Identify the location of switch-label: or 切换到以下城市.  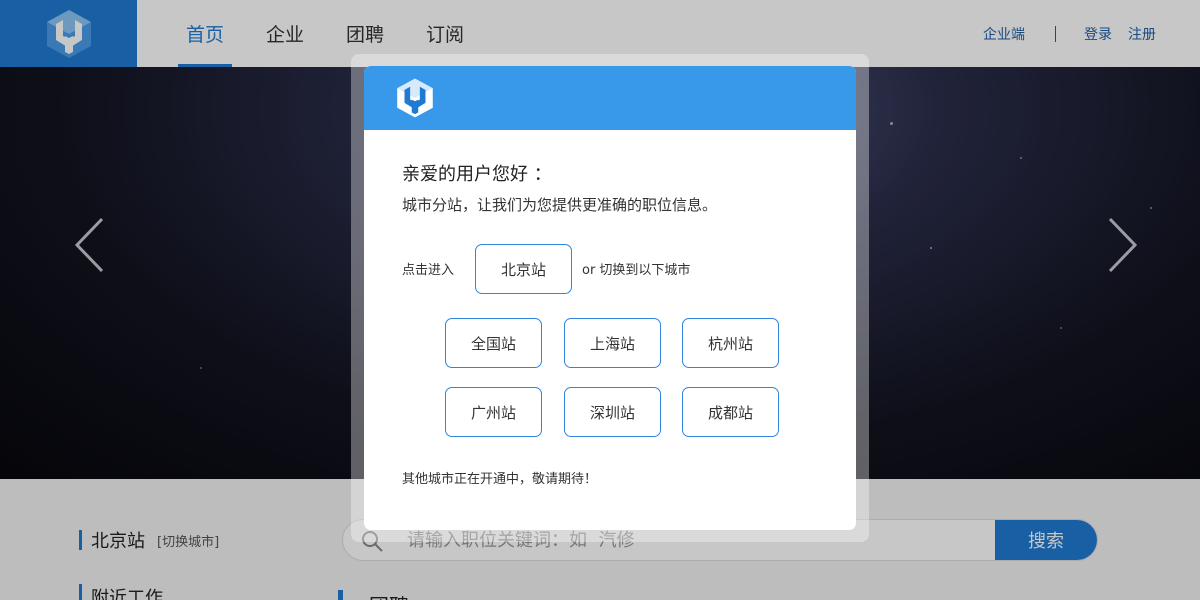
(636, 270).